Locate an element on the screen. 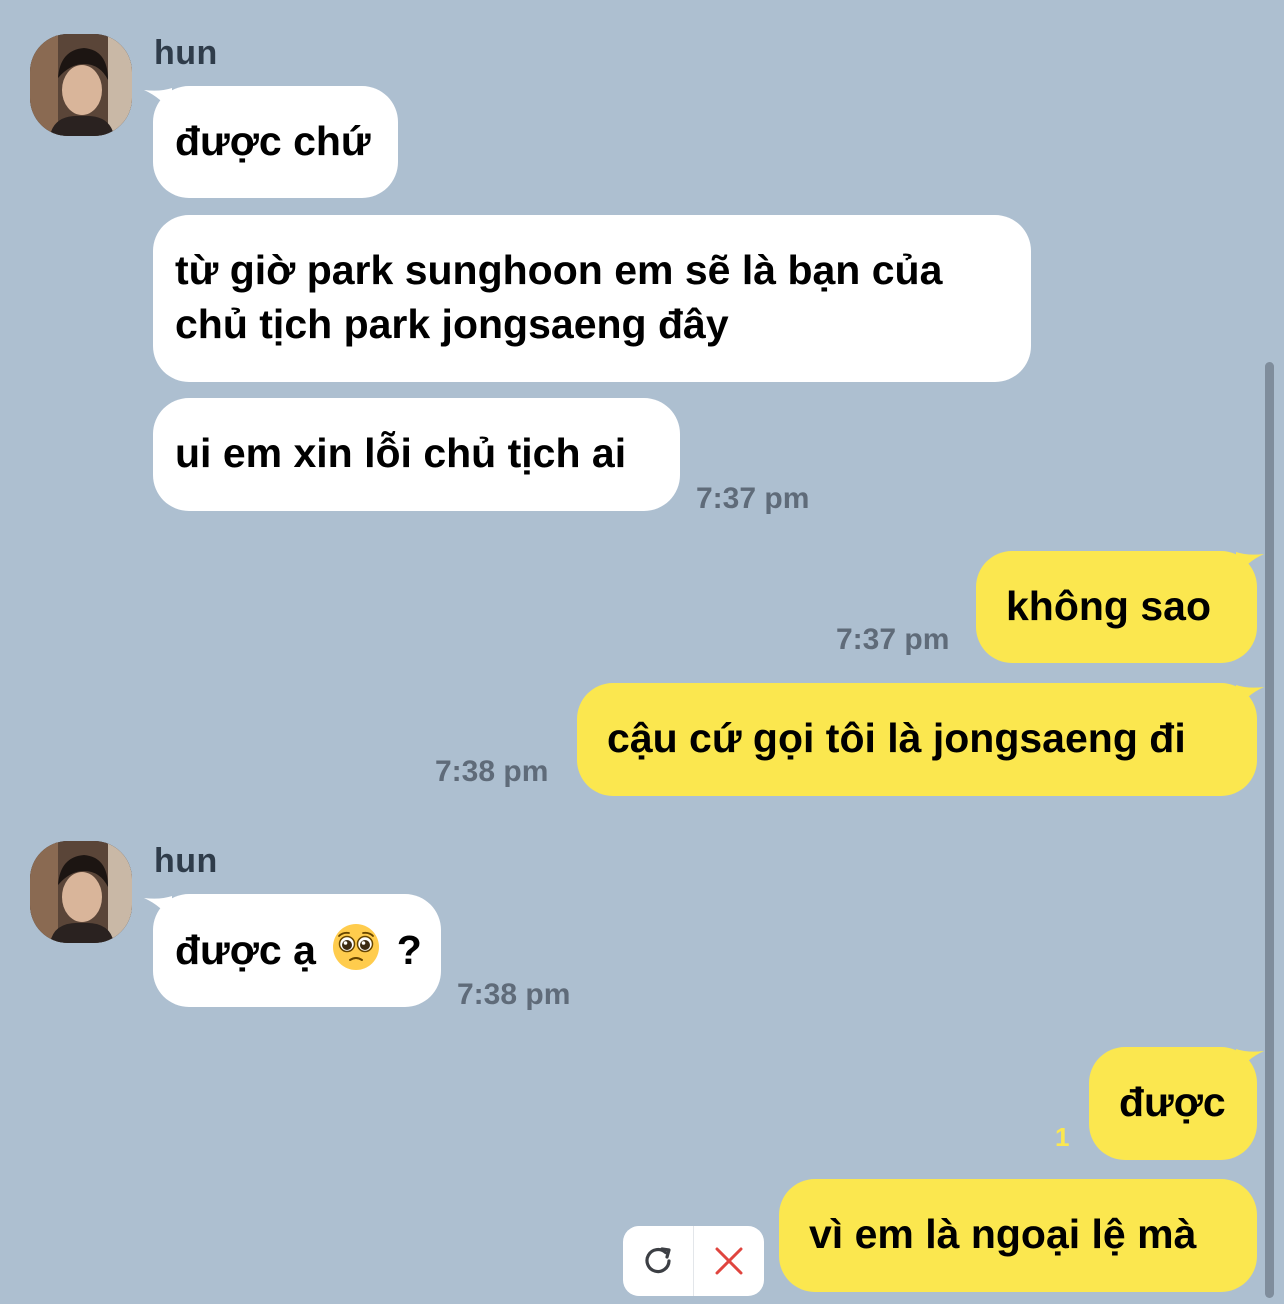  message-bubble-outgoing: được is located at coordinates (1173, 1103).